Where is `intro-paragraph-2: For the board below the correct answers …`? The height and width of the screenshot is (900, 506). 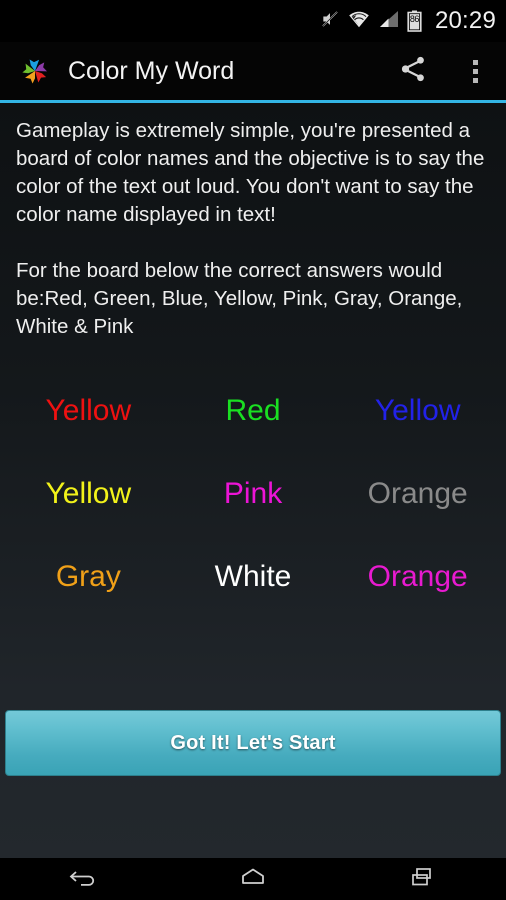 intro-paragraph-2: For the board below the correct answers … is located at coordinates (239, 298).